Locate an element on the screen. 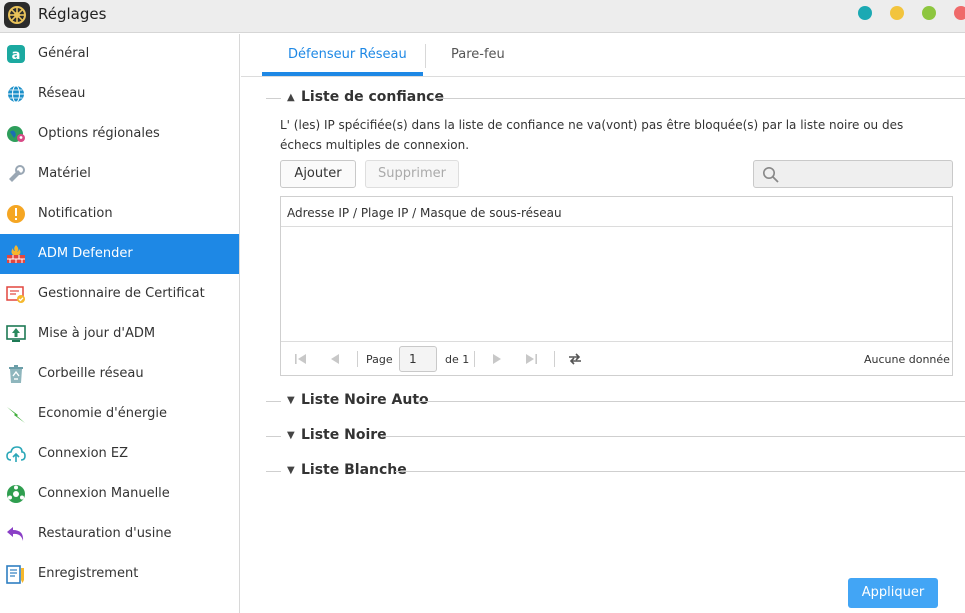  pagination-bar: Page 1 de 1 Aucune donnée is located at coordinates (616, 358).